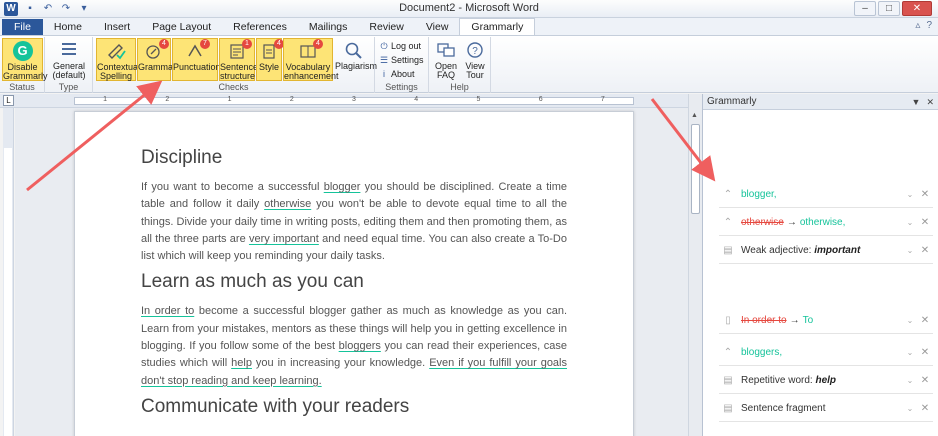  What do you see at coordinates (497, 26) in the screenshot?
I see `tab-grammarly: Grammarly` at bounding box center [497, 26].